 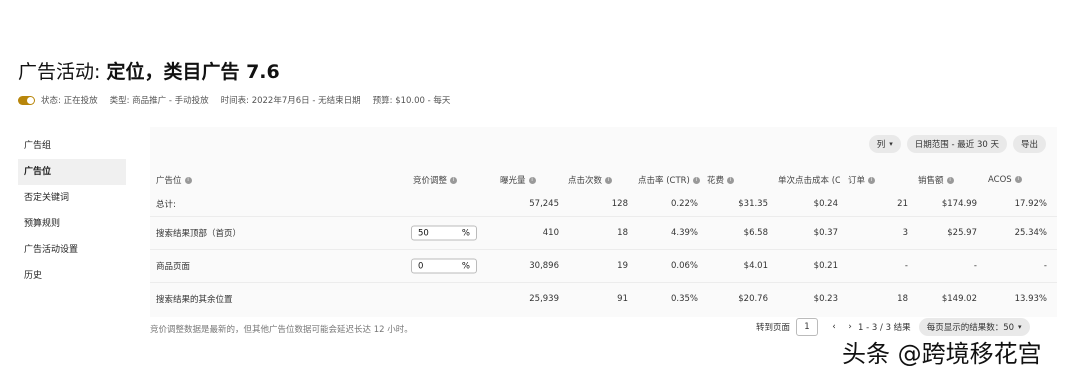 What do you see at coordinates (825, 233) in the screenshot?
I see `cpc-value: $0.37` at bounding box center [825, 233].